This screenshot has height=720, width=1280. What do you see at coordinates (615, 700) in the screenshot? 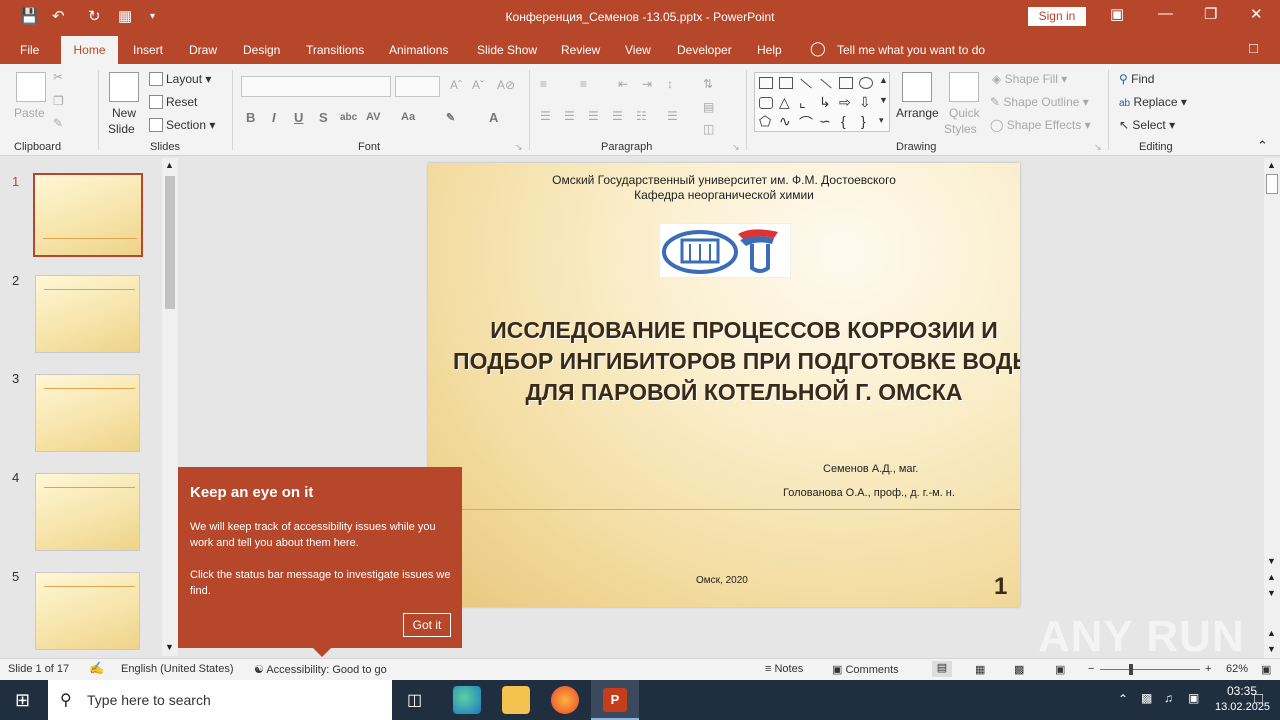
I see `powerpoint-taskbar-item: P` at bounding box center [615, 700].